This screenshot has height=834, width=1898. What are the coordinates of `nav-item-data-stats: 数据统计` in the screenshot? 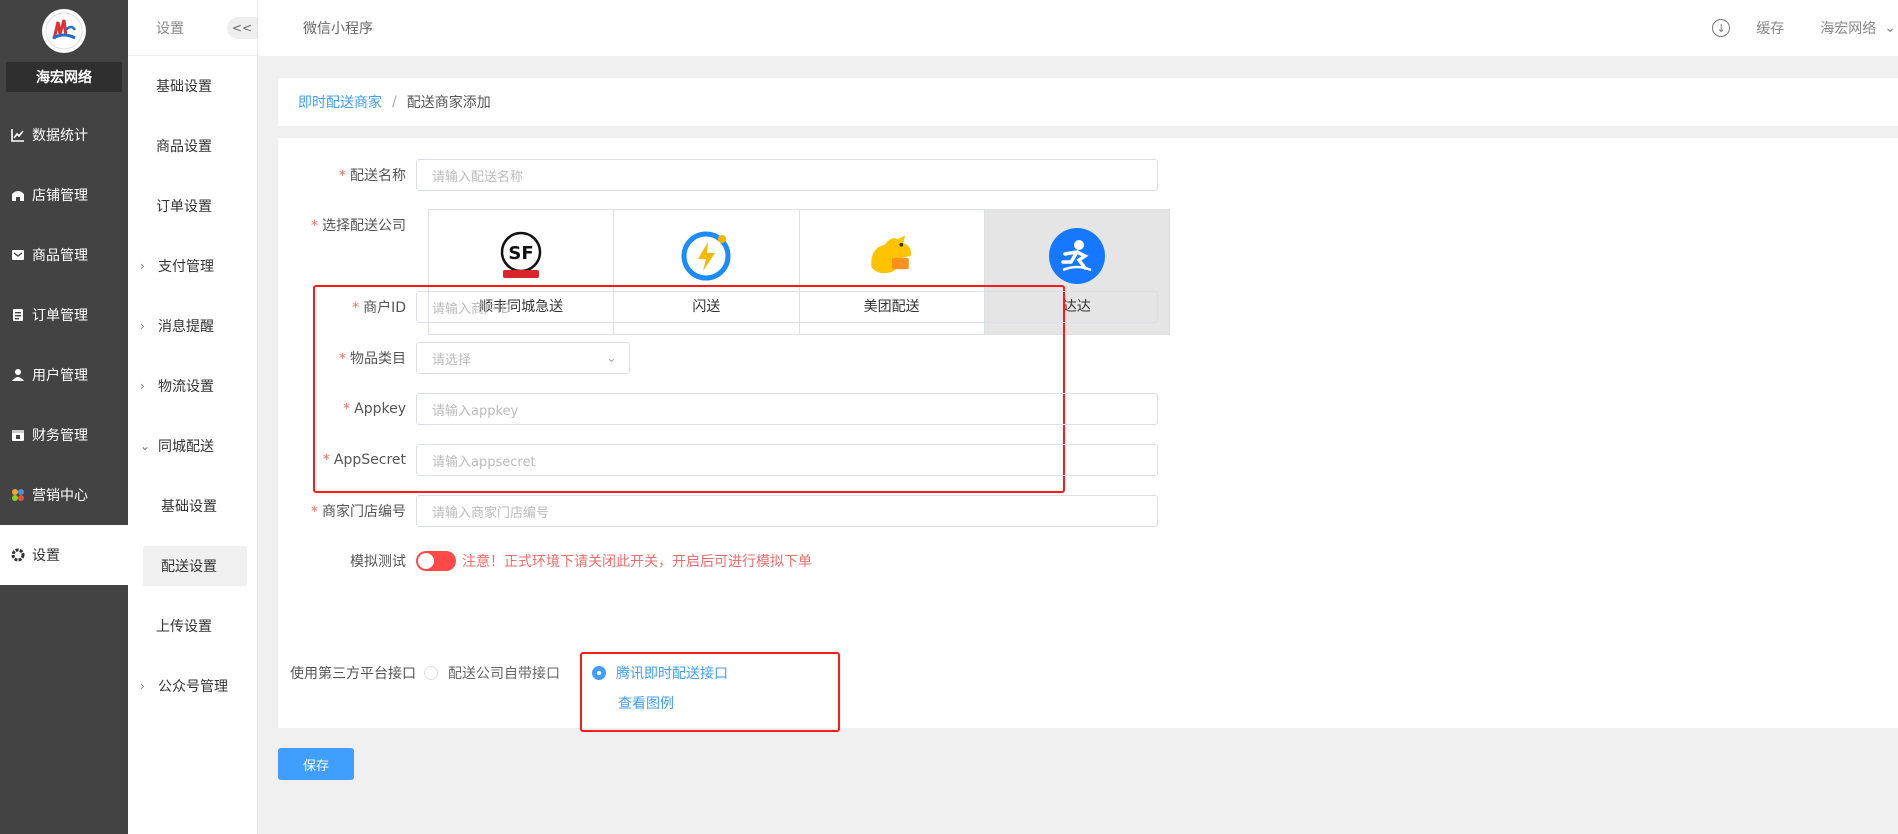 It's located at (64, 135).